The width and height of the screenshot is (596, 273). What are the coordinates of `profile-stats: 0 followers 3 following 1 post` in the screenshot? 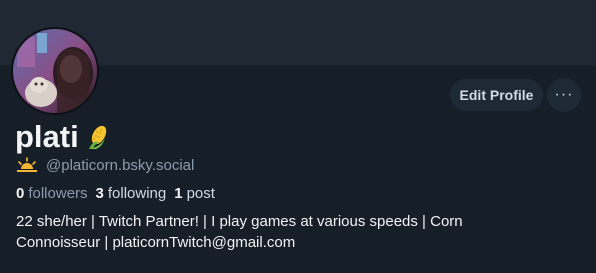 It's located at (119, 193).